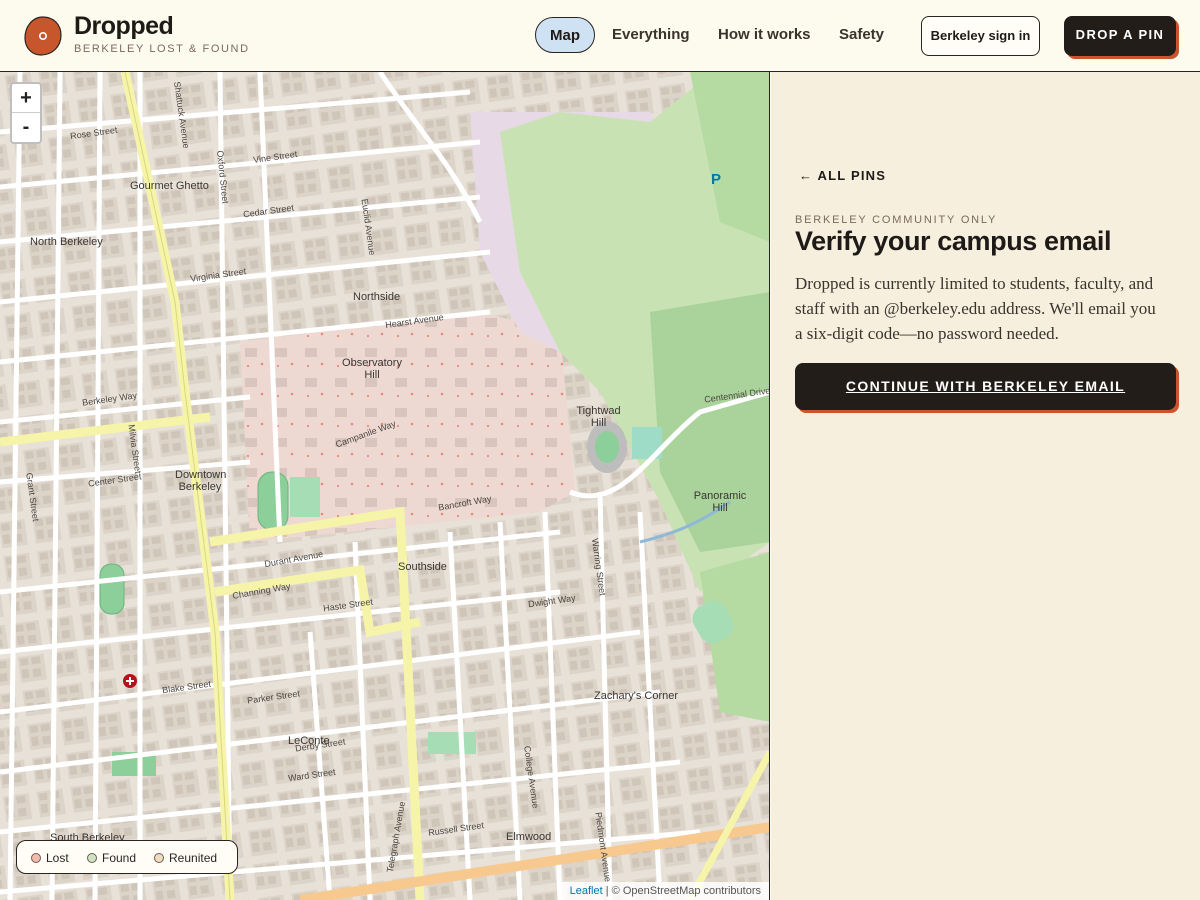 The height and width of the screenshot is (900, 1200). What do you see at coordinates (124, 26) in the screenshot?
I see `brand-name: Dropped` at bounding box center [124, 26].